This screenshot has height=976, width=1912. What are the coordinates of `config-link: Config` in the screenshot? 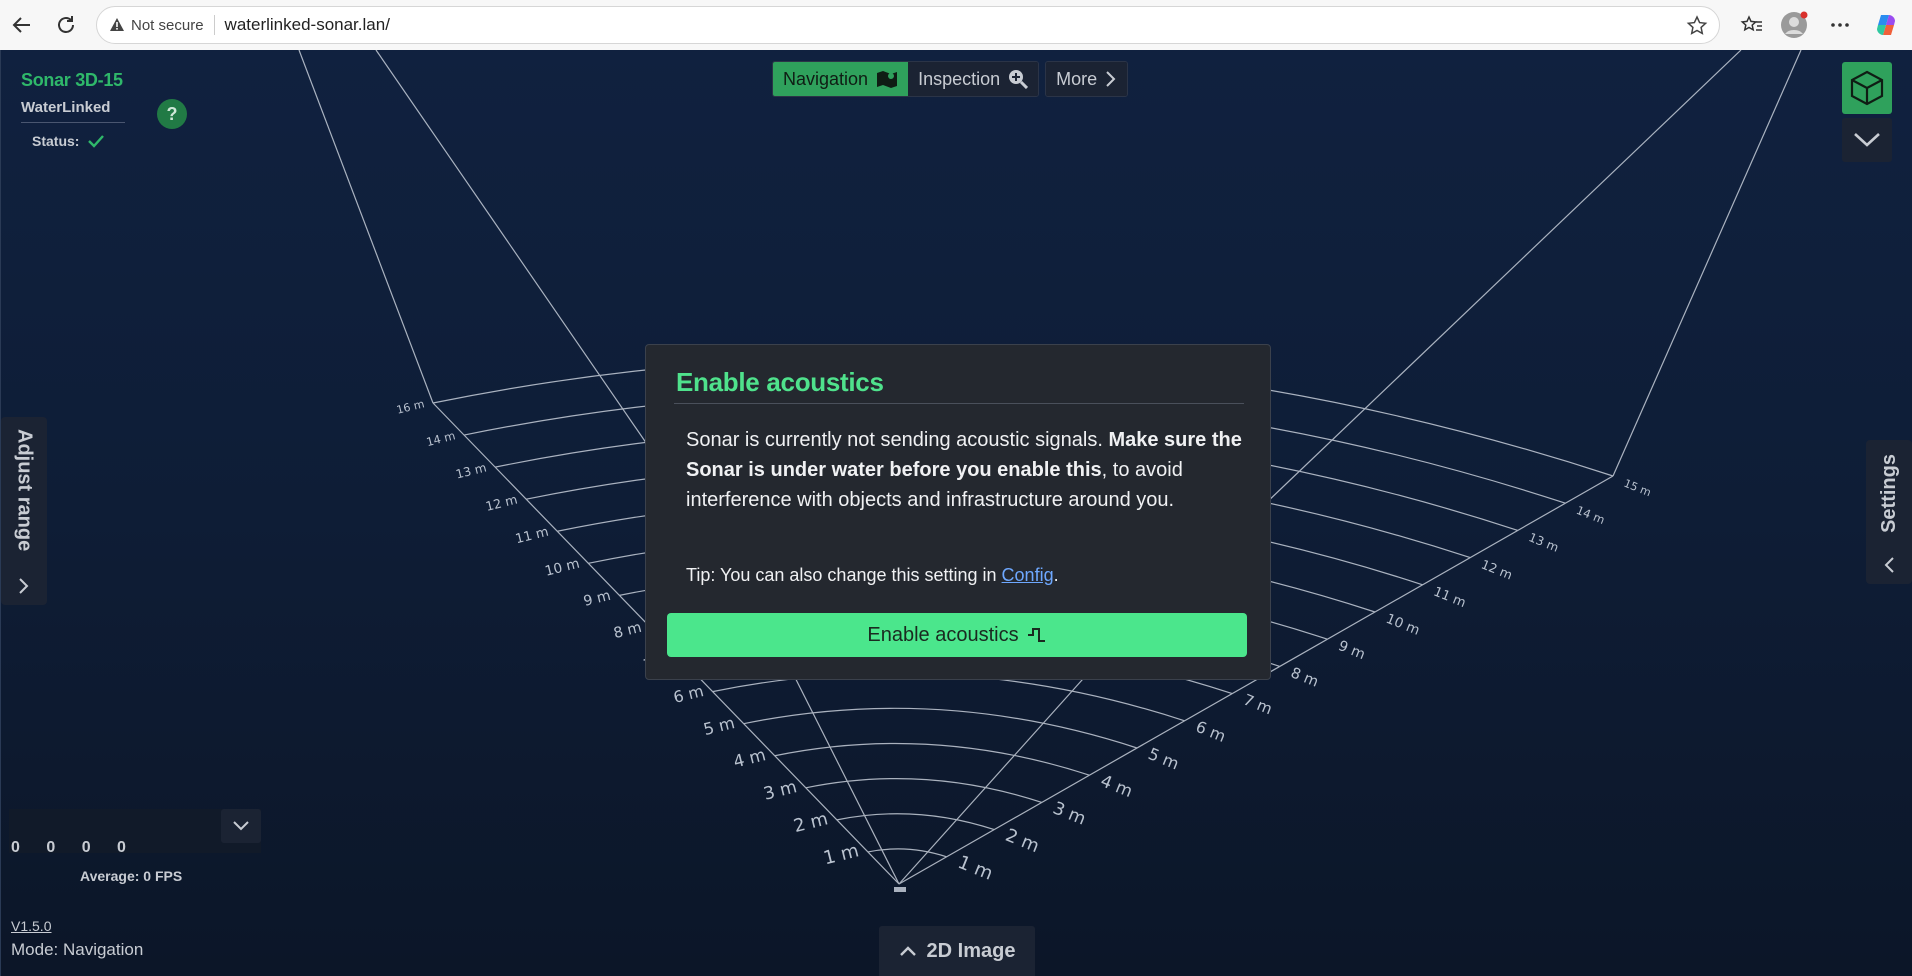 It's located at (1028, 575).